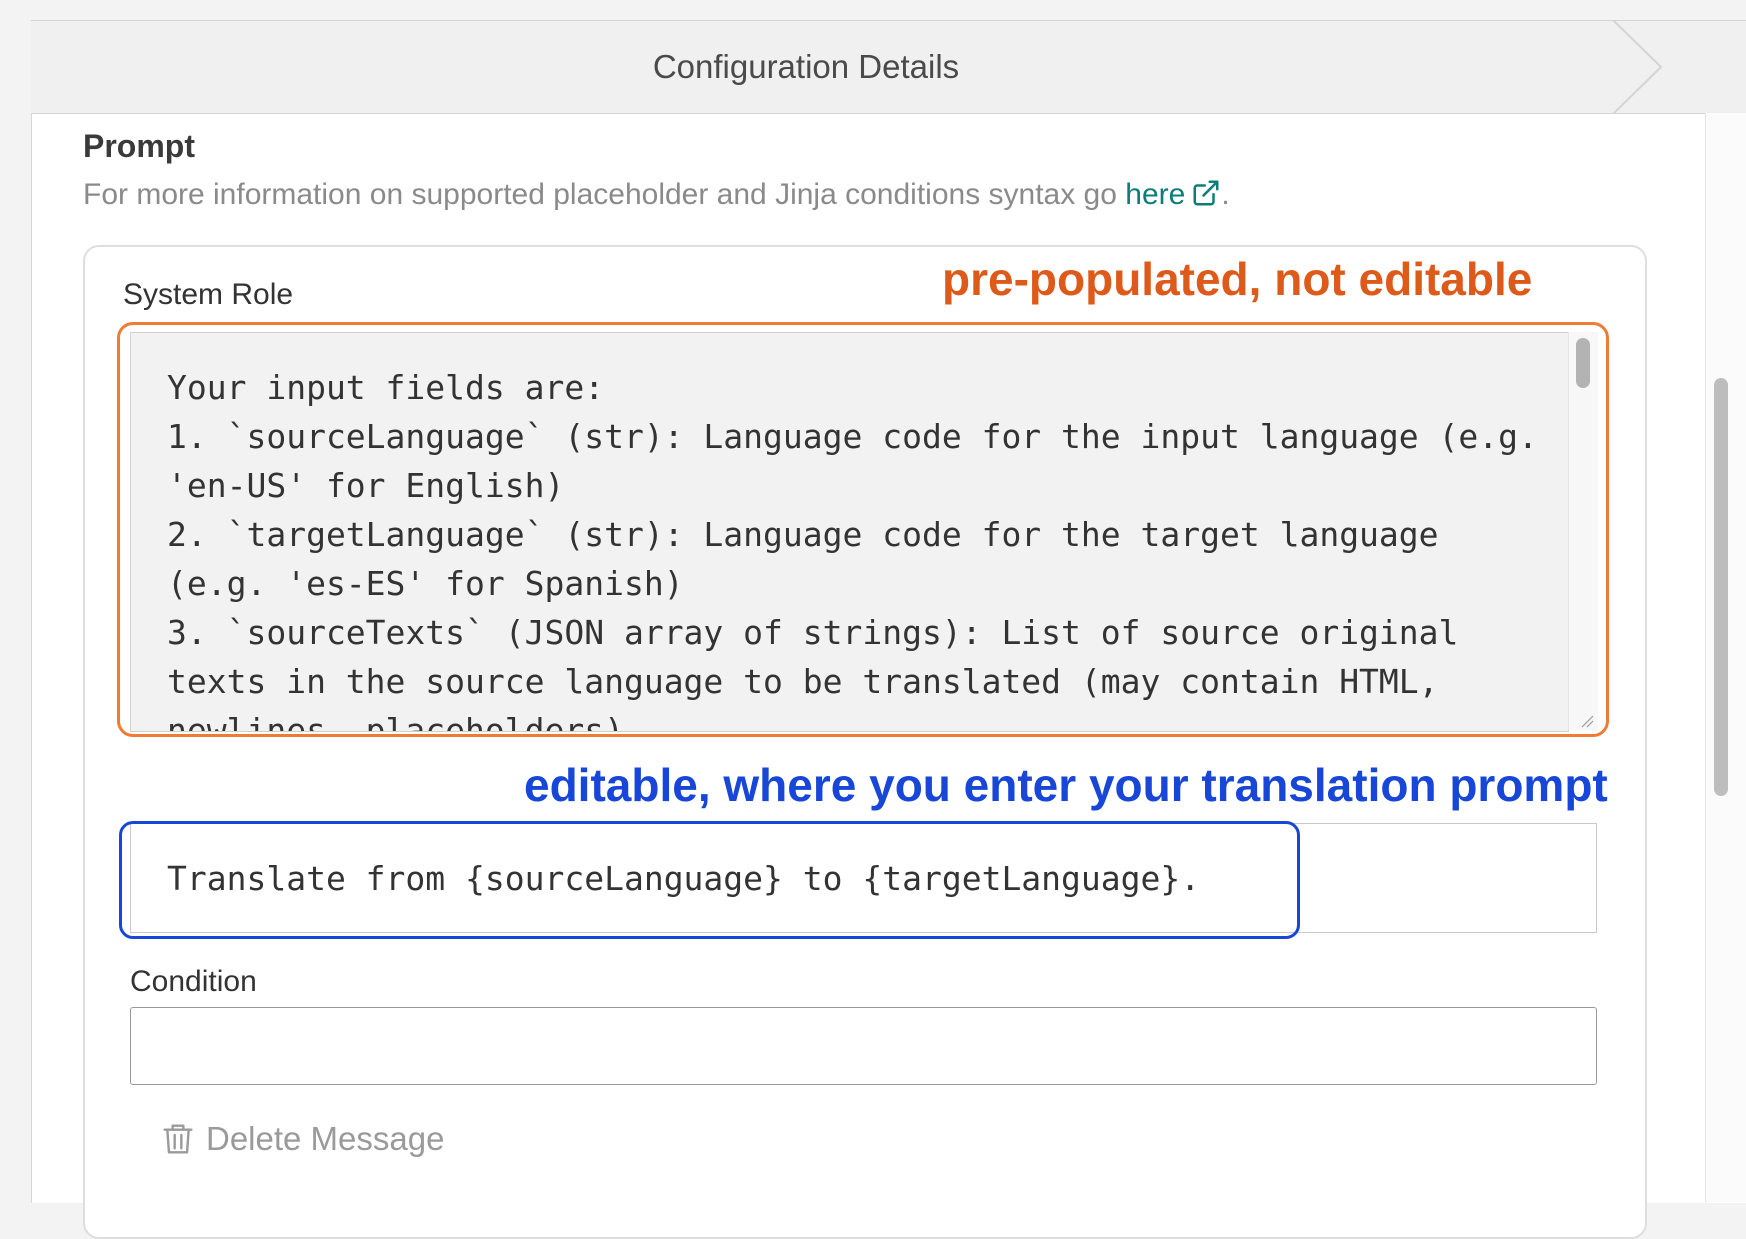 This screenshot has width=1746, height=1239. Describe the element at coordinates (178, 1139) in the screenshot. I see `trash-icon` at that location.